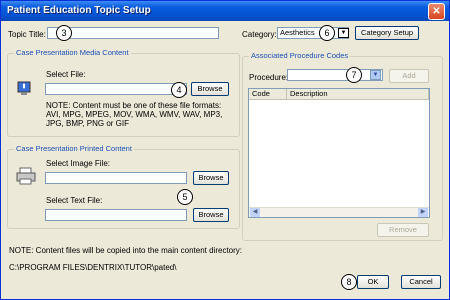  What do you see at coordinates (349, 282) in the screenshot?
I see `callout-8: 8` at bounding box center [349, 282].